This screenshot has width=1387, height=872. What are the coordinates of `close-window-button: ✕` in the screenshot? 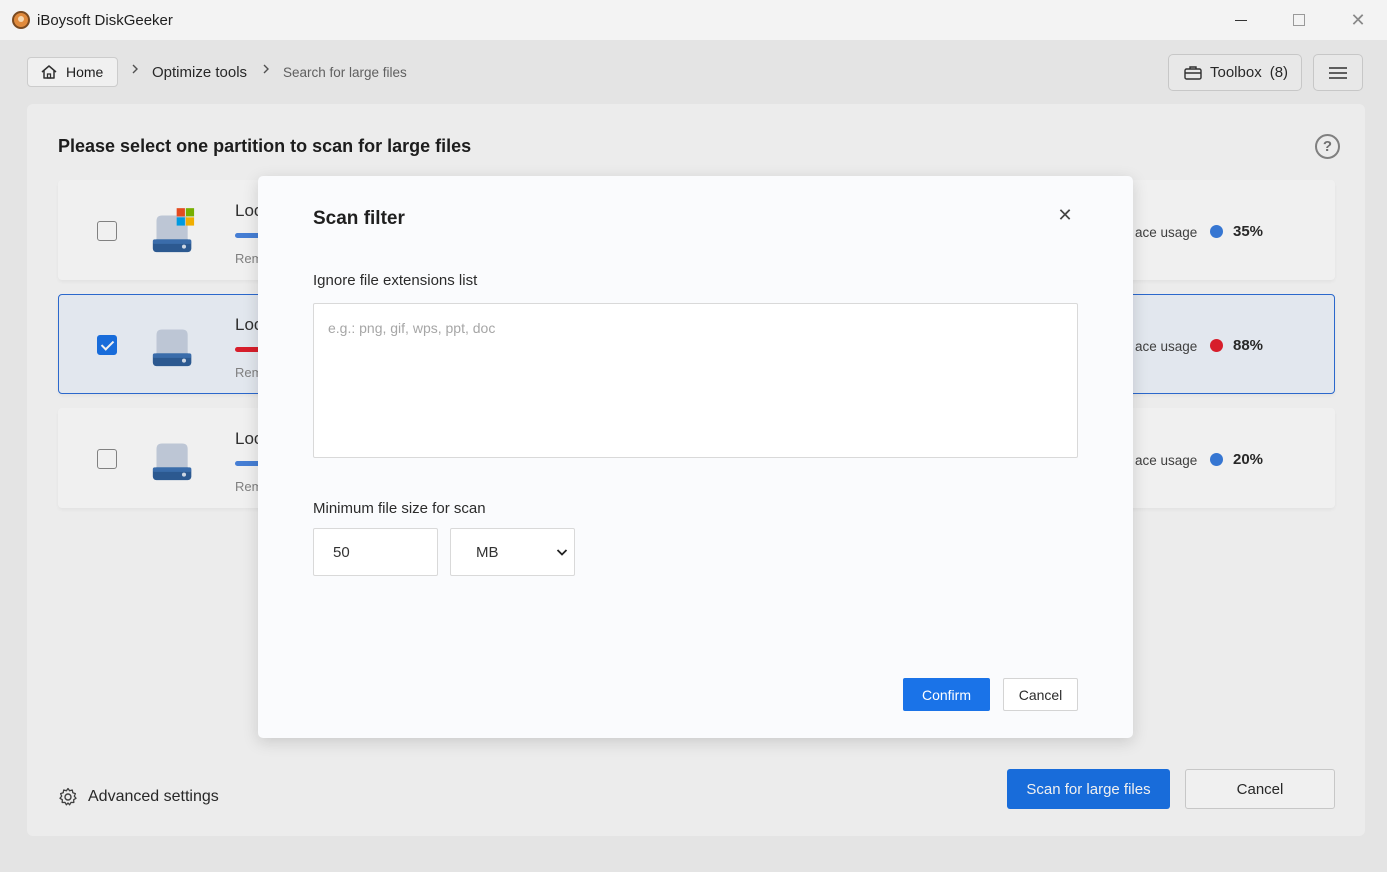 It's located at (1358, 20).